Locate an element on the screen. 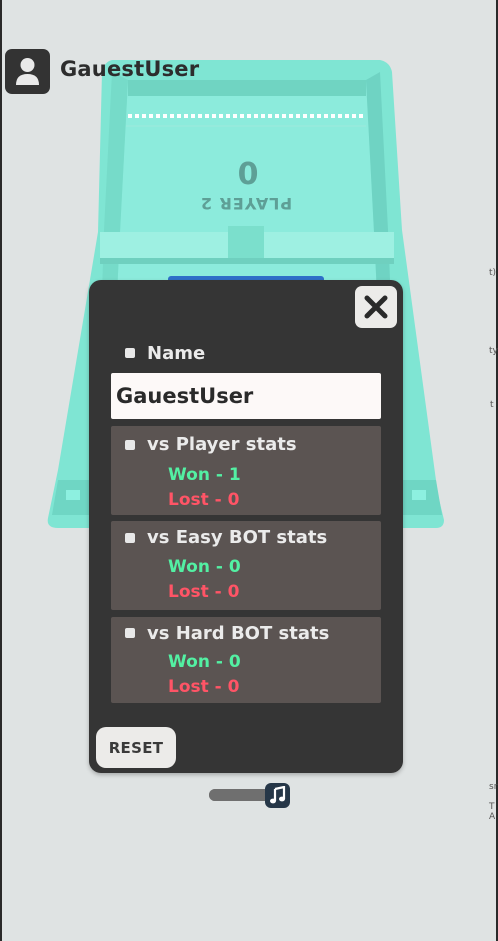 Image resolution: width=498 pixels, height=941 pixels. side-fragment: sr is located at coordinates (493, 787).